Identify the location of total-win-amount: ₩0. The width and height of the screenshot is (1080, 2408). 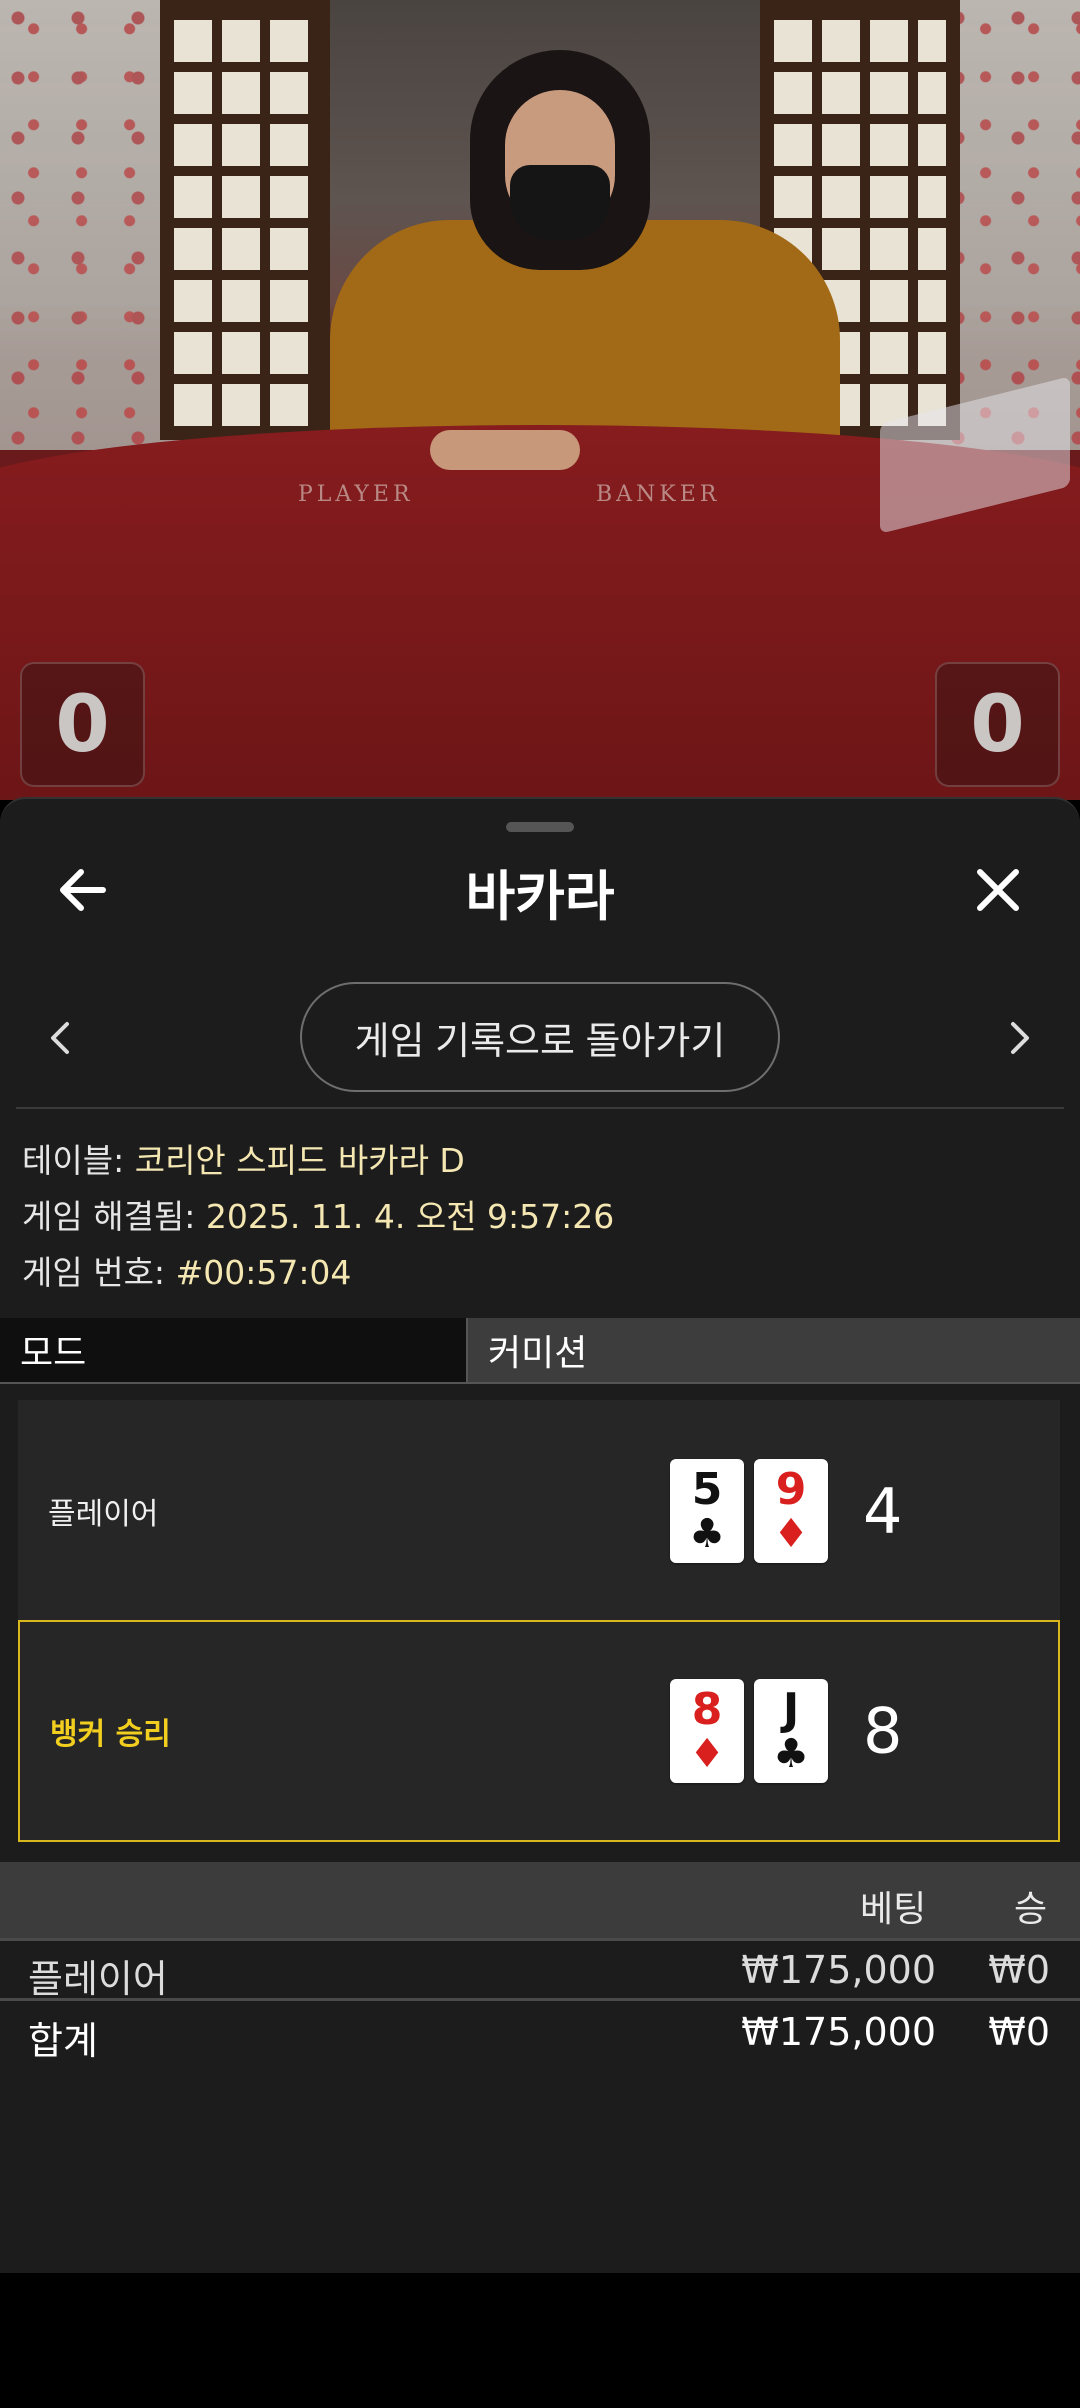
(1019, 2032).